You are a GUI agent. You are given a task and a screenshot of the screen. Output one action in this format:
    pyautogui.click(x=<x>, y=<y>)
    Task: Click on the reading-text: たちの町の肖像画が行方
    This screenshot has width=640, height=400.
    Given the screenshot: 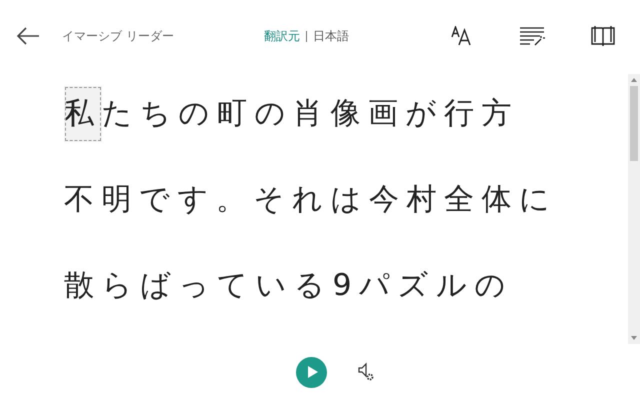 What is the action you would take?
    pyautogui.click(x=310, y=114)
    